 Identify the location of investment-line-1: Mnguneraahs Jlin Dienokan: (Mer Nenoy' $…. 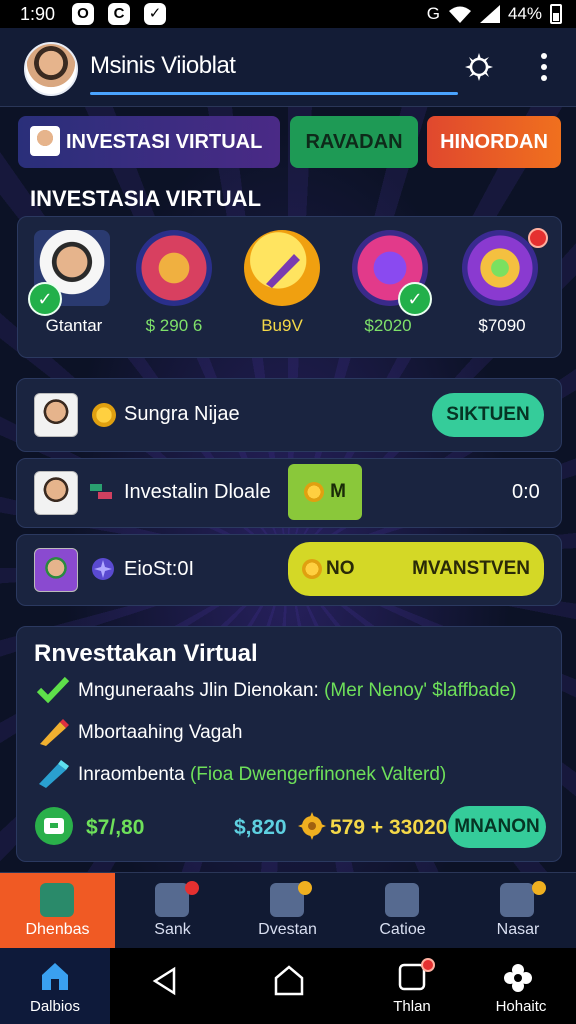
(297, 691).